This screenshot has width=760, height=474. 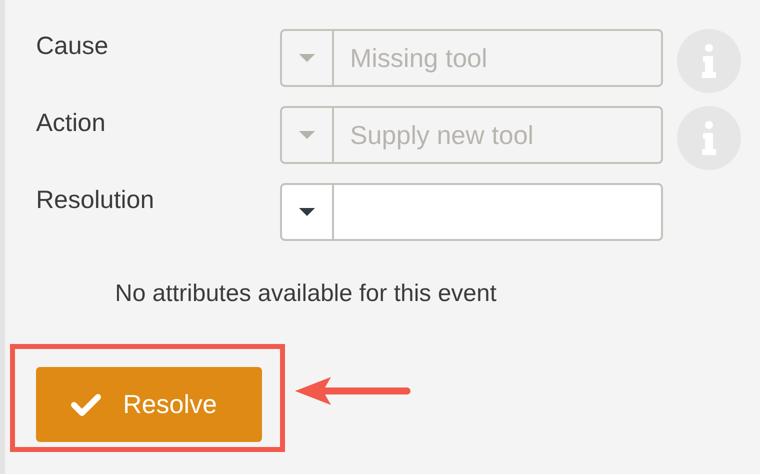 I want to click on field-label: Resolution, so click(x=96, y=200).